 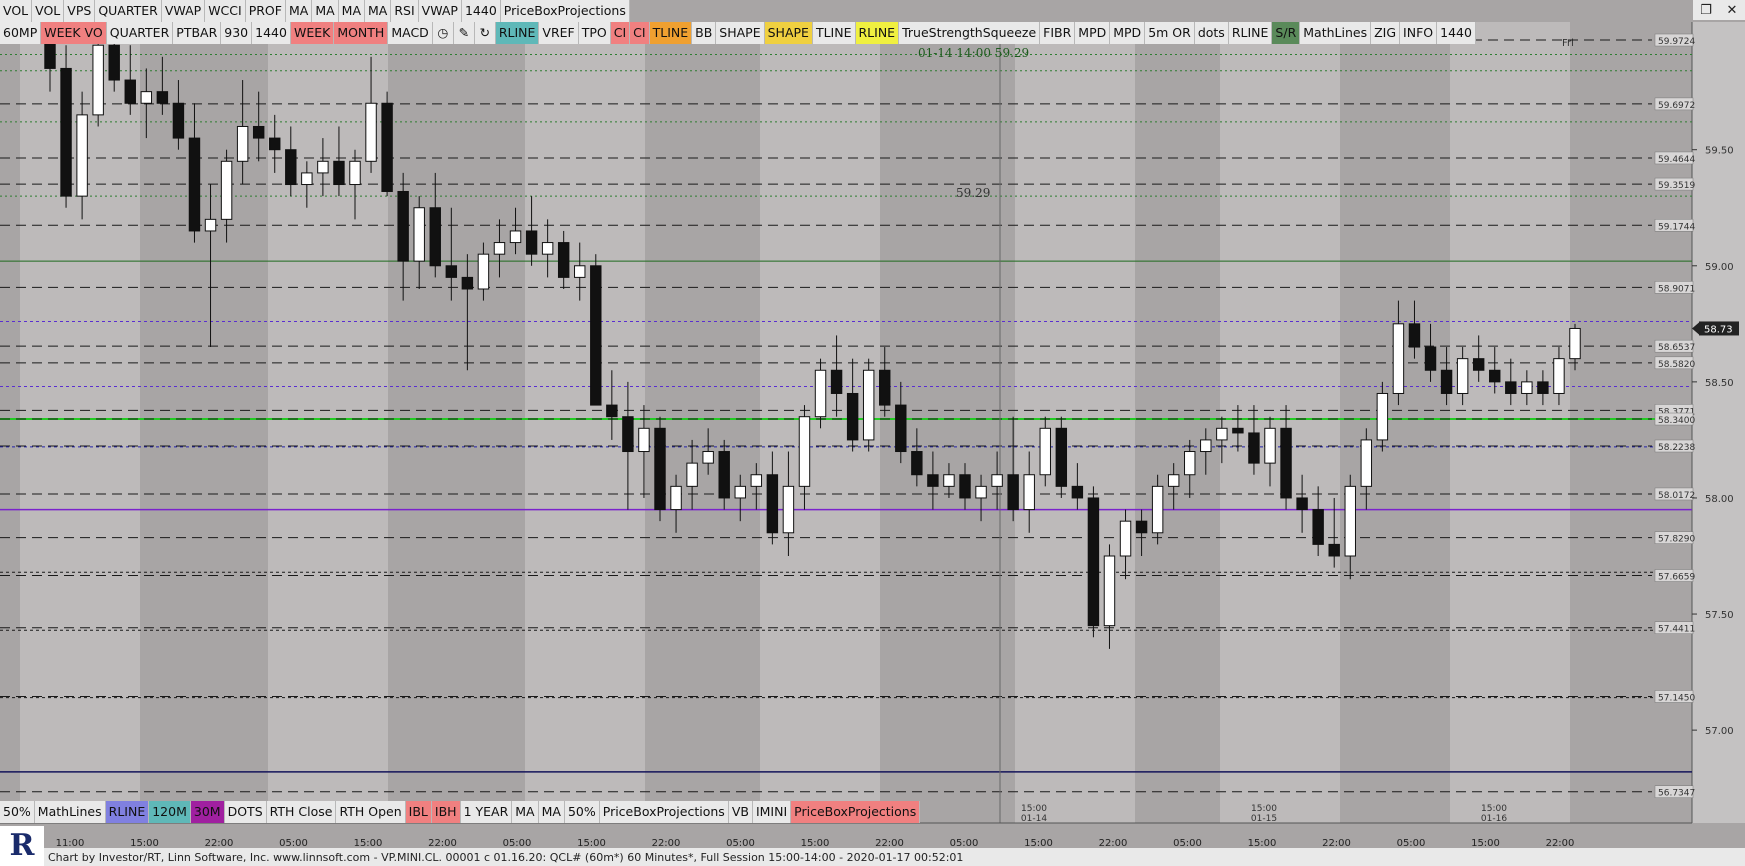 I want to click on price-axis-panel, so click(x=1718, y=422).